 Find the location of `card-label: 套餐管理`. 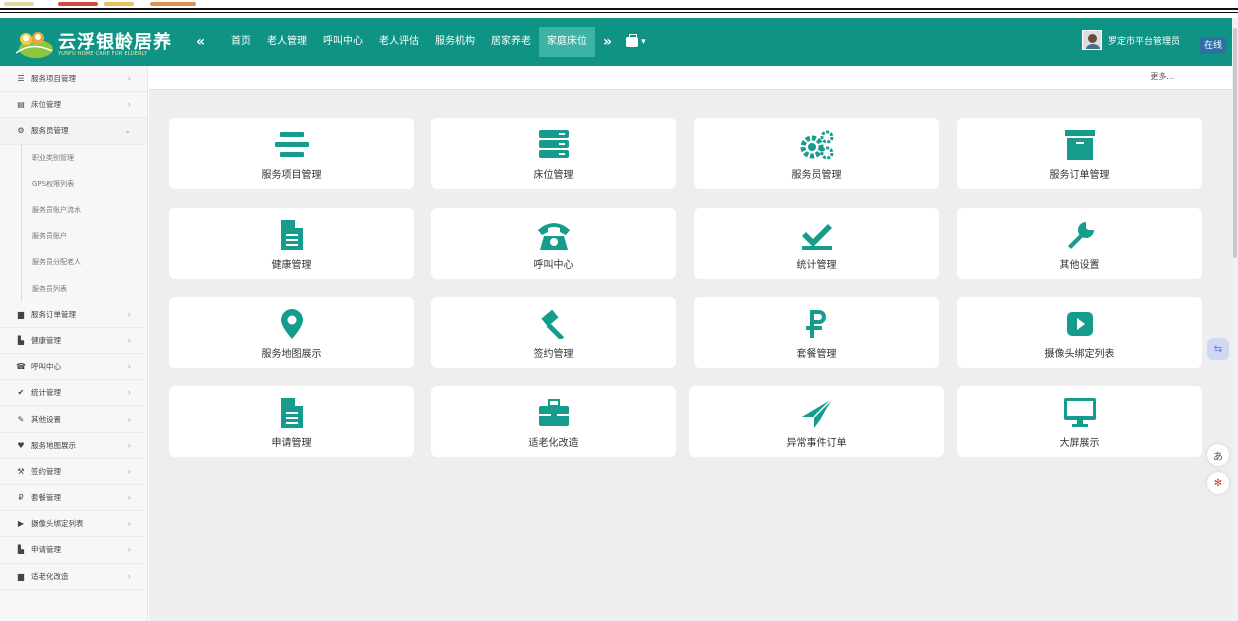

card-label: 套餐管理 is located at coordinates (816, 354).